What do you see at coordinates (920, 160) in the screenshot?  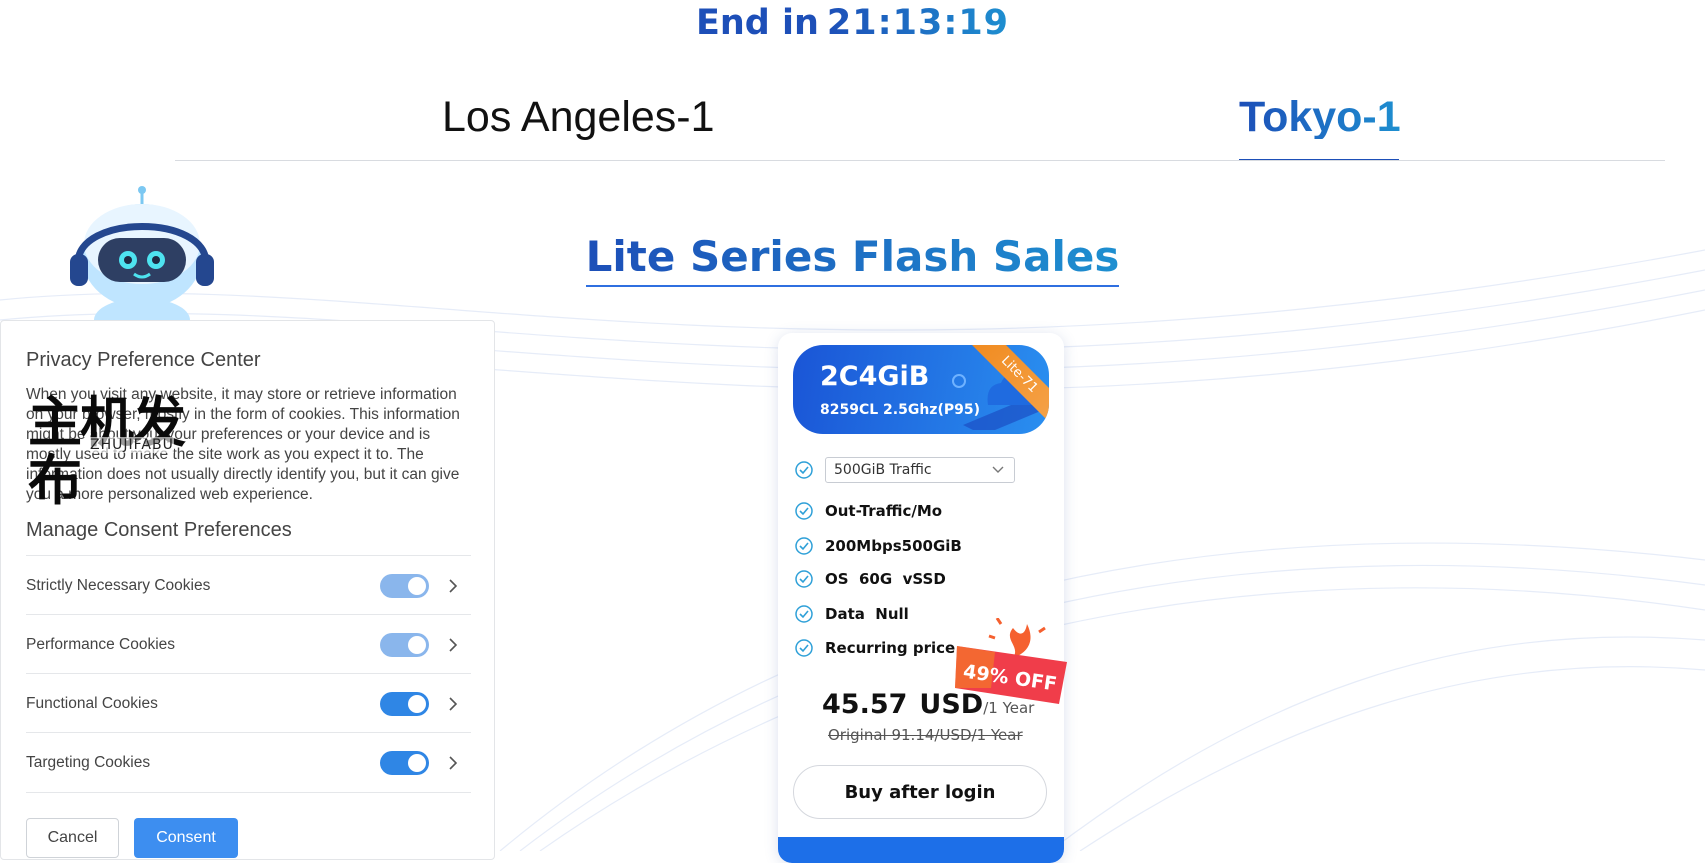 I see `tabs-divider` at bounding box center [920, 160].